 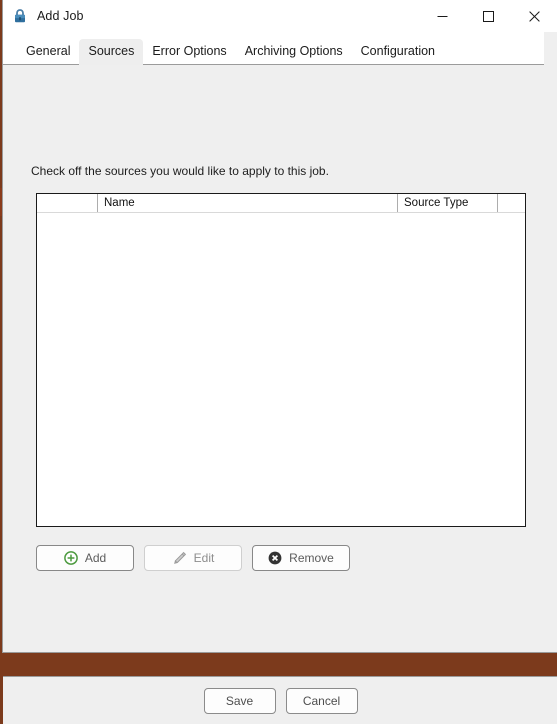 I want to click on close-icon, so click(x=534, y=16).